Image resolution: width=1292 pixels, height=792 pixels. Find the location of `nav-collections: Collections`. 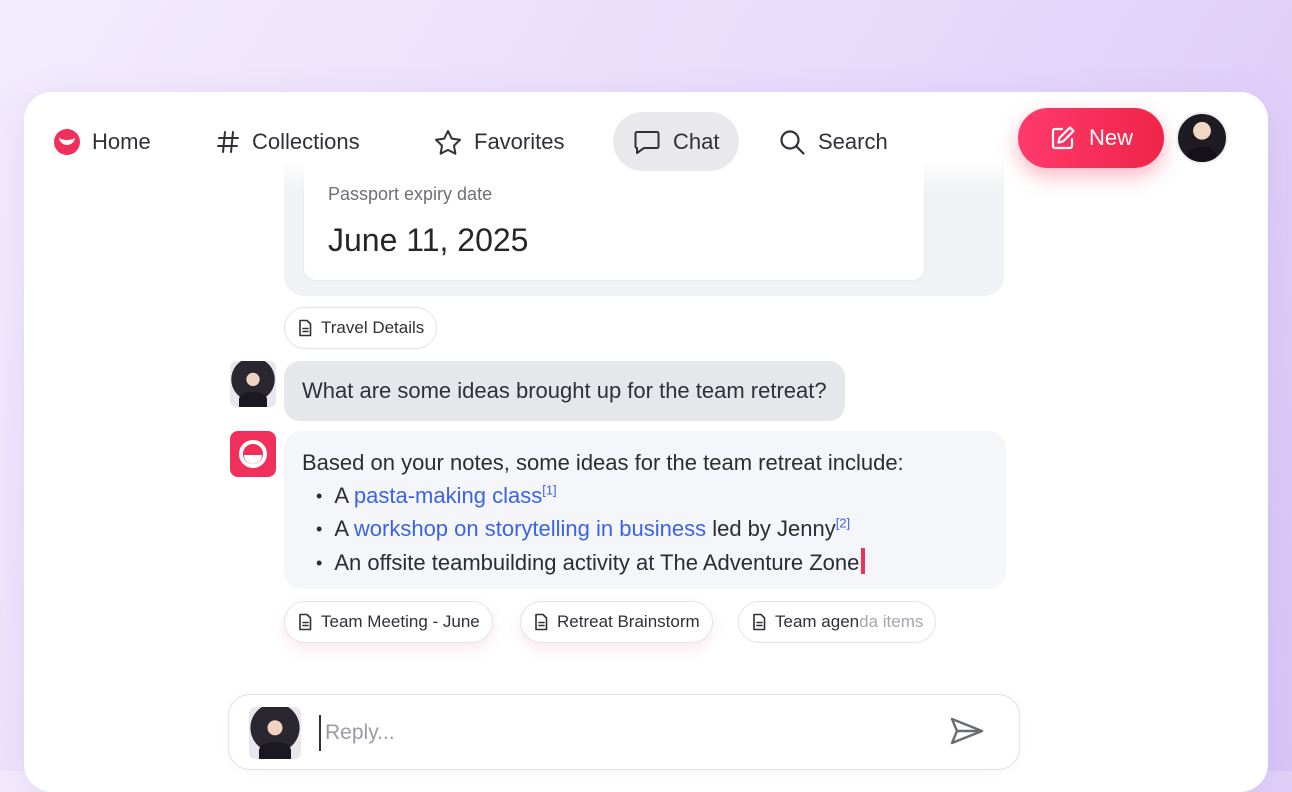

nav-collections: Collections is located at coordinates (288, 141).